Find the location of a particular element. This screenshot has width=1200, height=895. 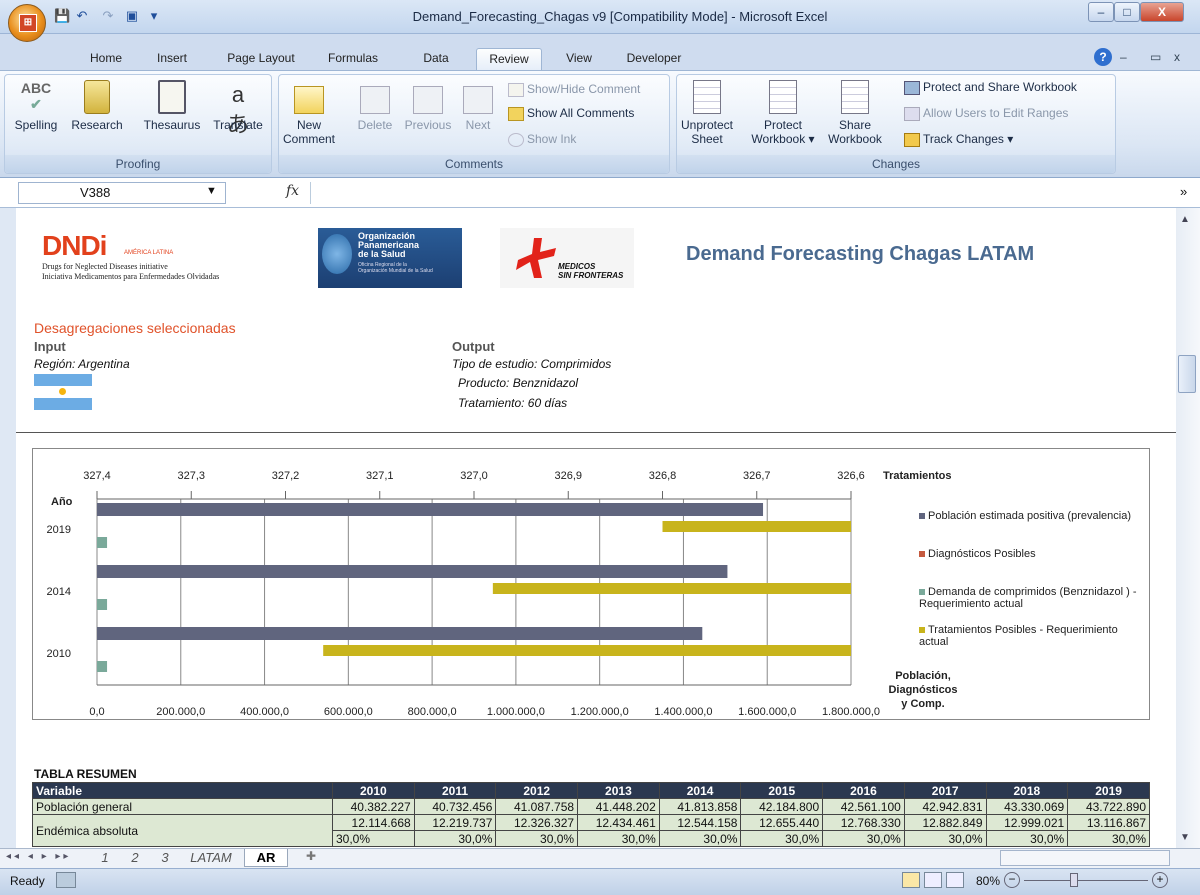

table-header-cell: 2012 is located at coordinates (537, 790).